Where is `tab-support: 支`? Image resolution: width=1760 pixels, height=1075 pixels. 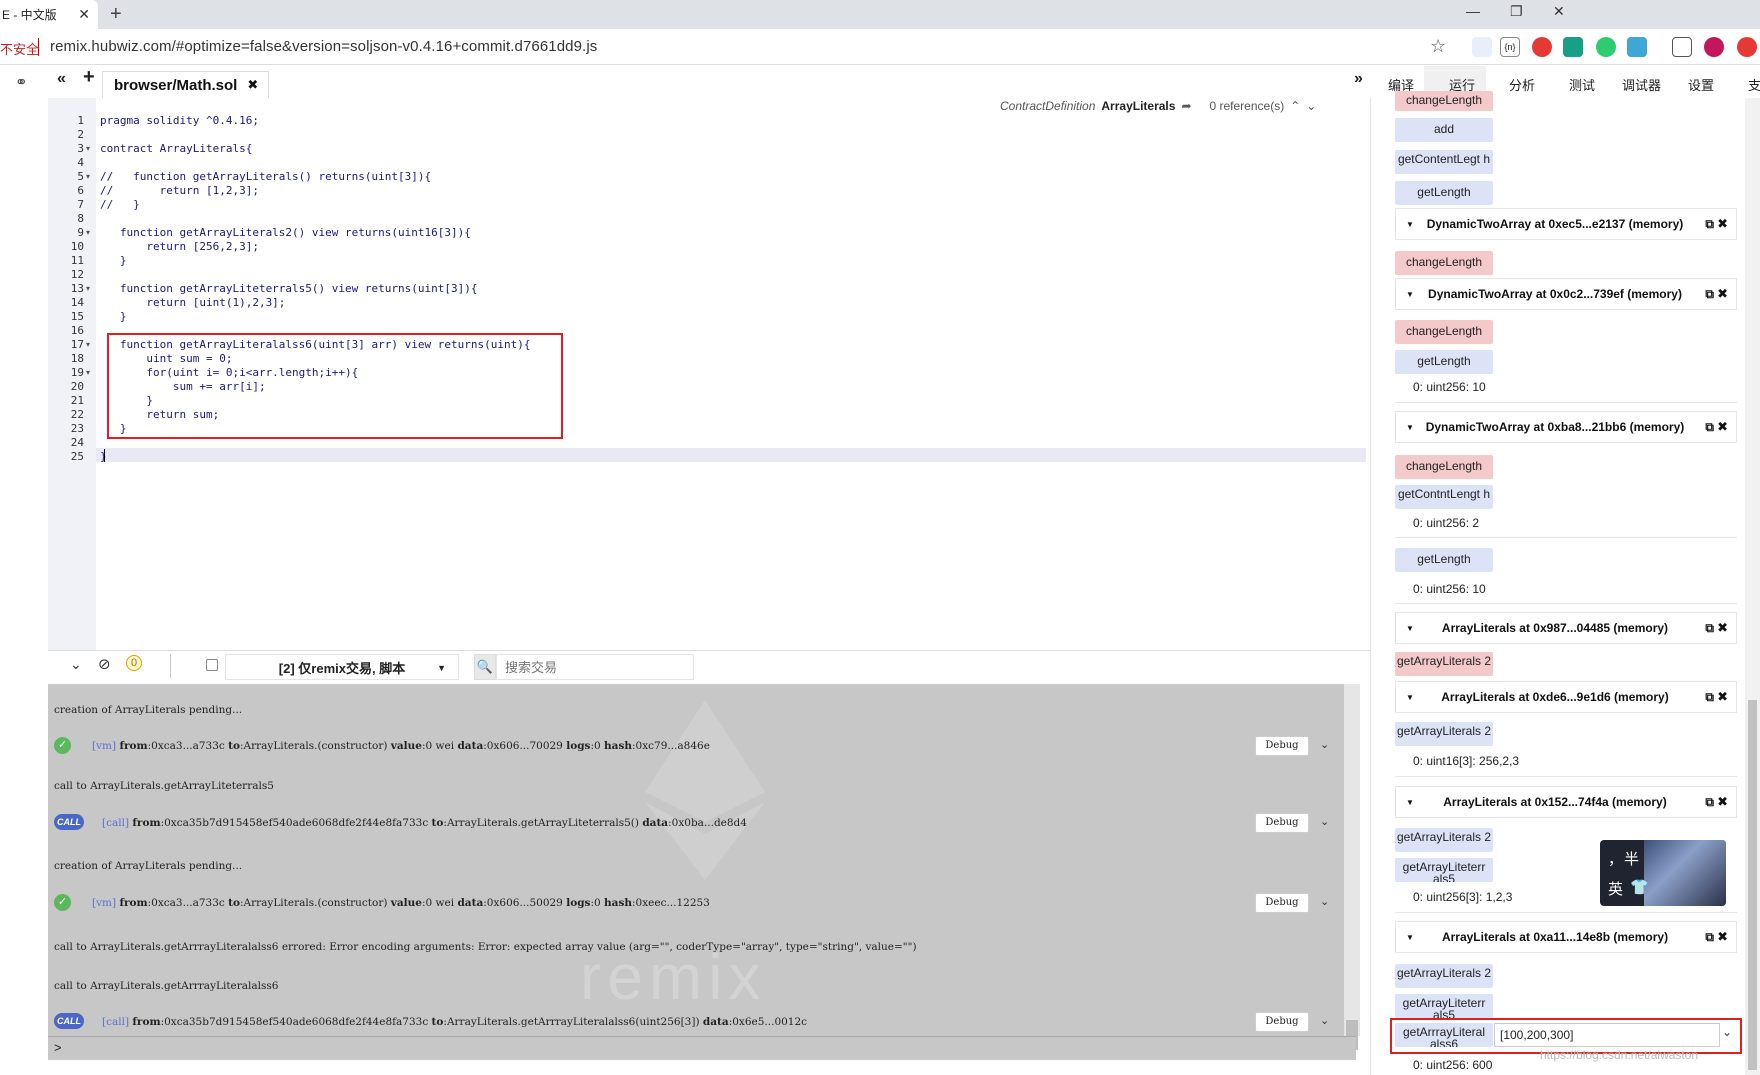
tab-support: 支 is located at coordinates (1754, 84).